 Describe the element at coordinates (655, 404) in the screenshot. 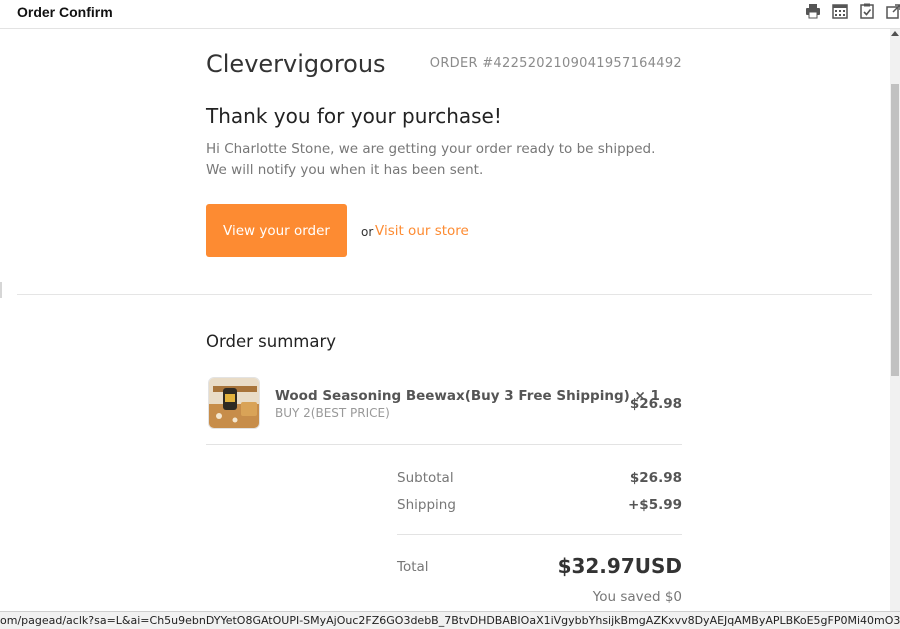

I see `product-price: $26.98` at that location.